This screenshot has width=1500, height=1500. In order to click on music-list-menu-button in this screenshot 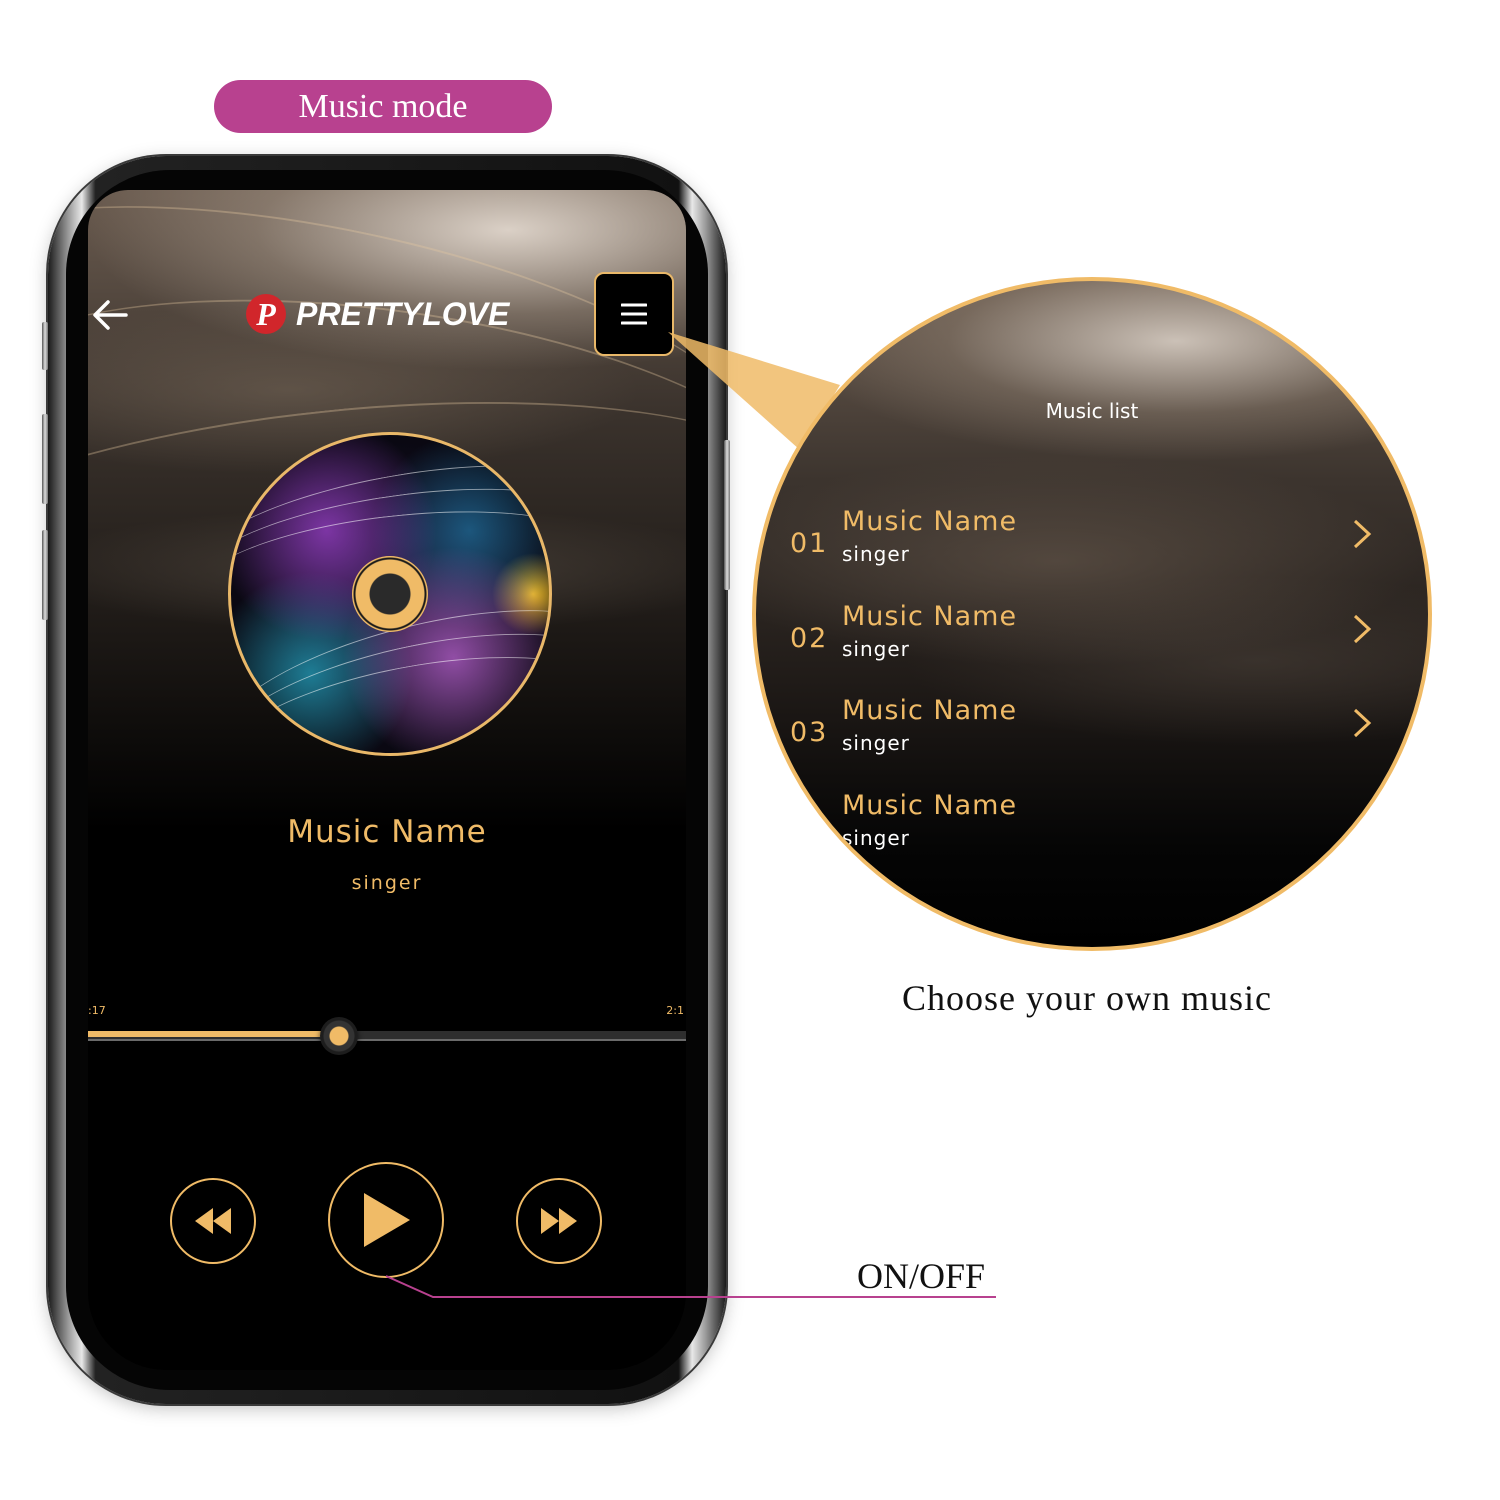, I will do `click(634, 314)`.